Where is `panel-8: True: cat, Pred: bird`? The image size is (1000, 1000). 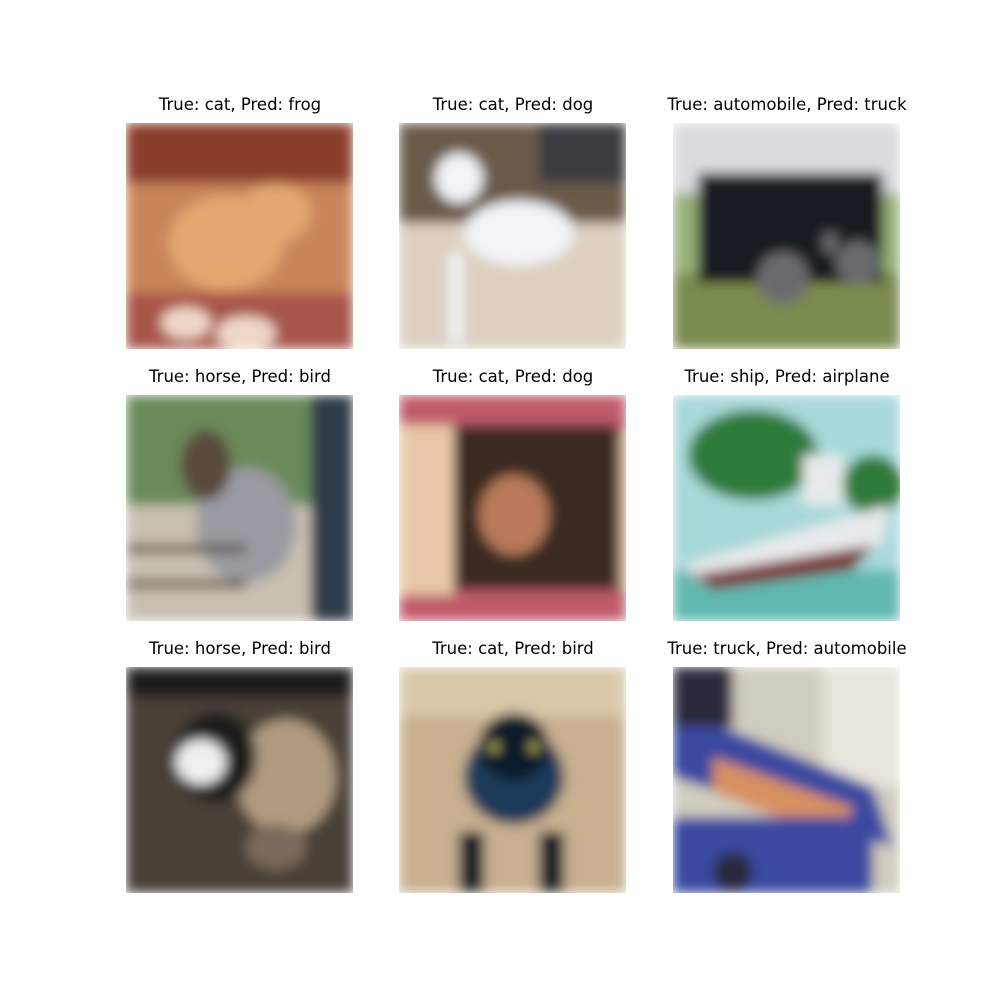 panel-8: True: cat, Pred: bird is located at coordinates (513, 767).